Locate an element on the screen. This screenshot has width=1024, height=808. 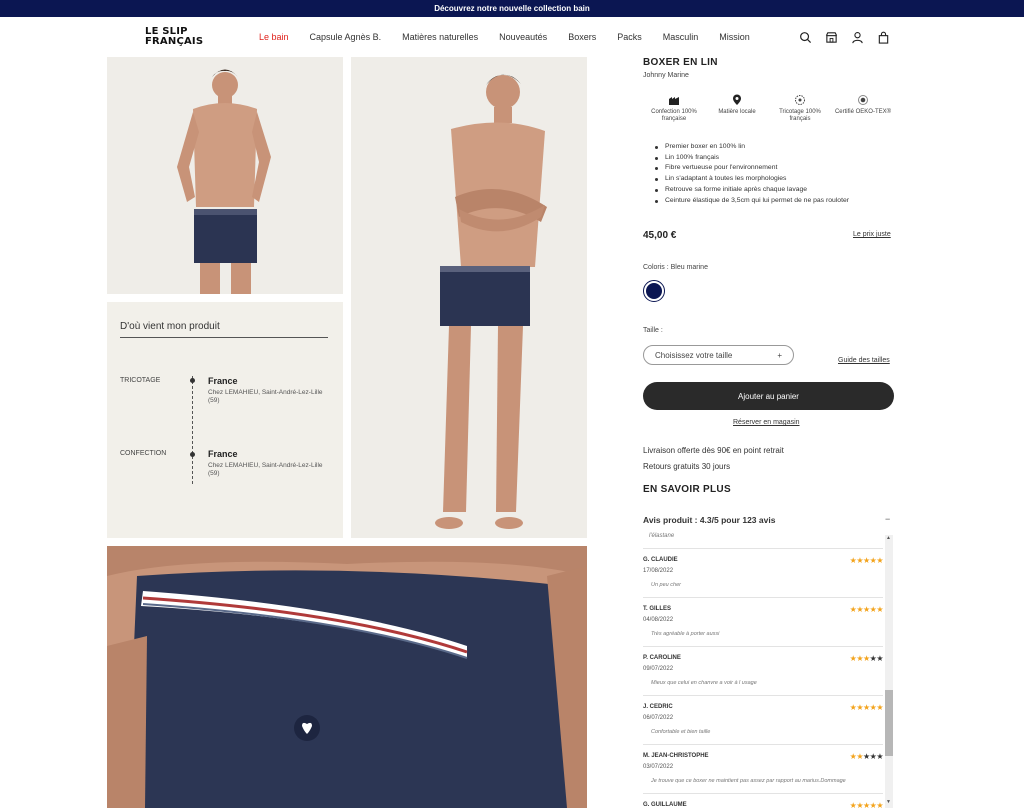
review-author: M. JEAN-CHRISTOPHE is located at coordinates (676, 756).